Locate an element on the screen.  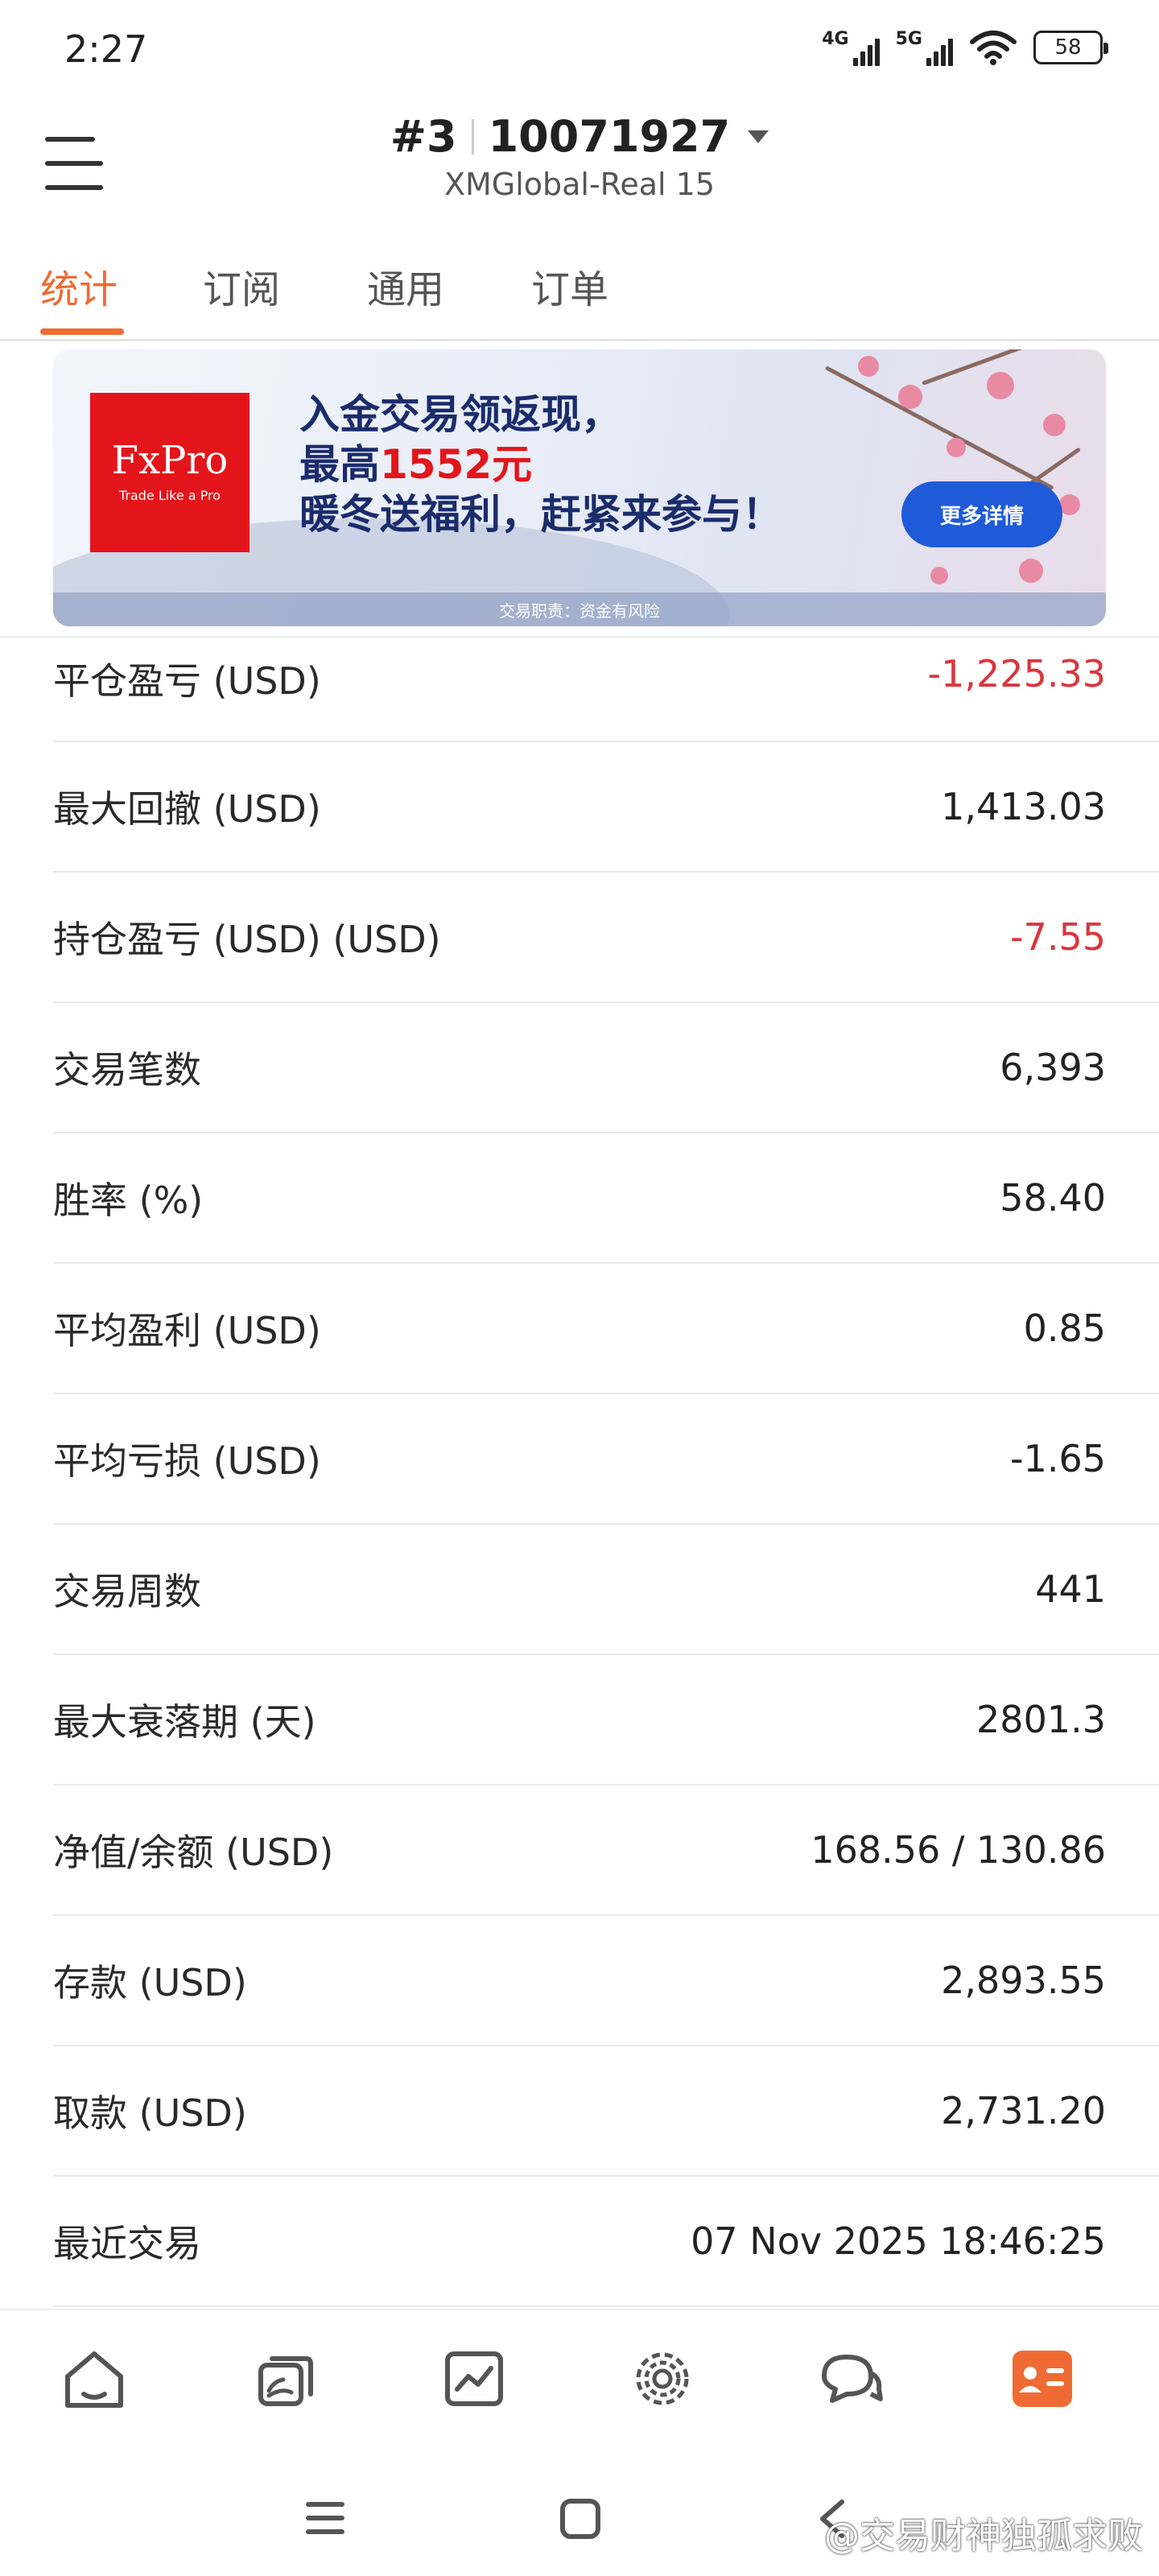
tab-orders: 订单 is located at coordinates (569, 286).